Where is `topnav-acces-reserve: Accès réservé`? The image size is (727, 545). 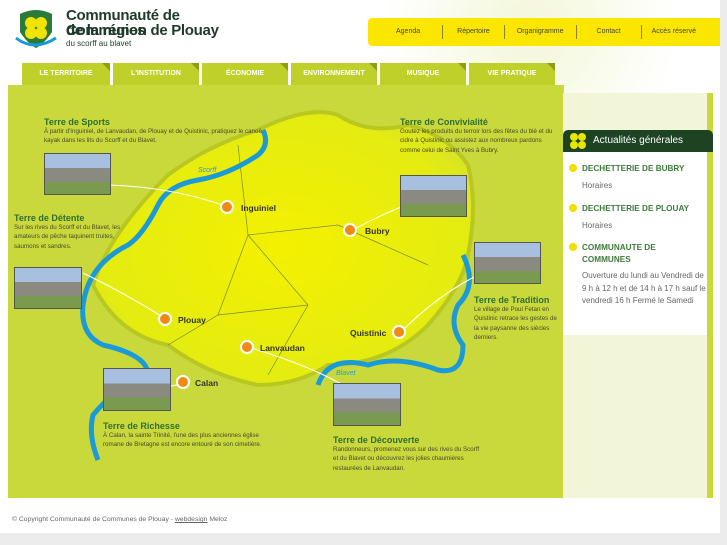 topnav-acces-reserve: Accès réservé is located at coordinates (674, 32).